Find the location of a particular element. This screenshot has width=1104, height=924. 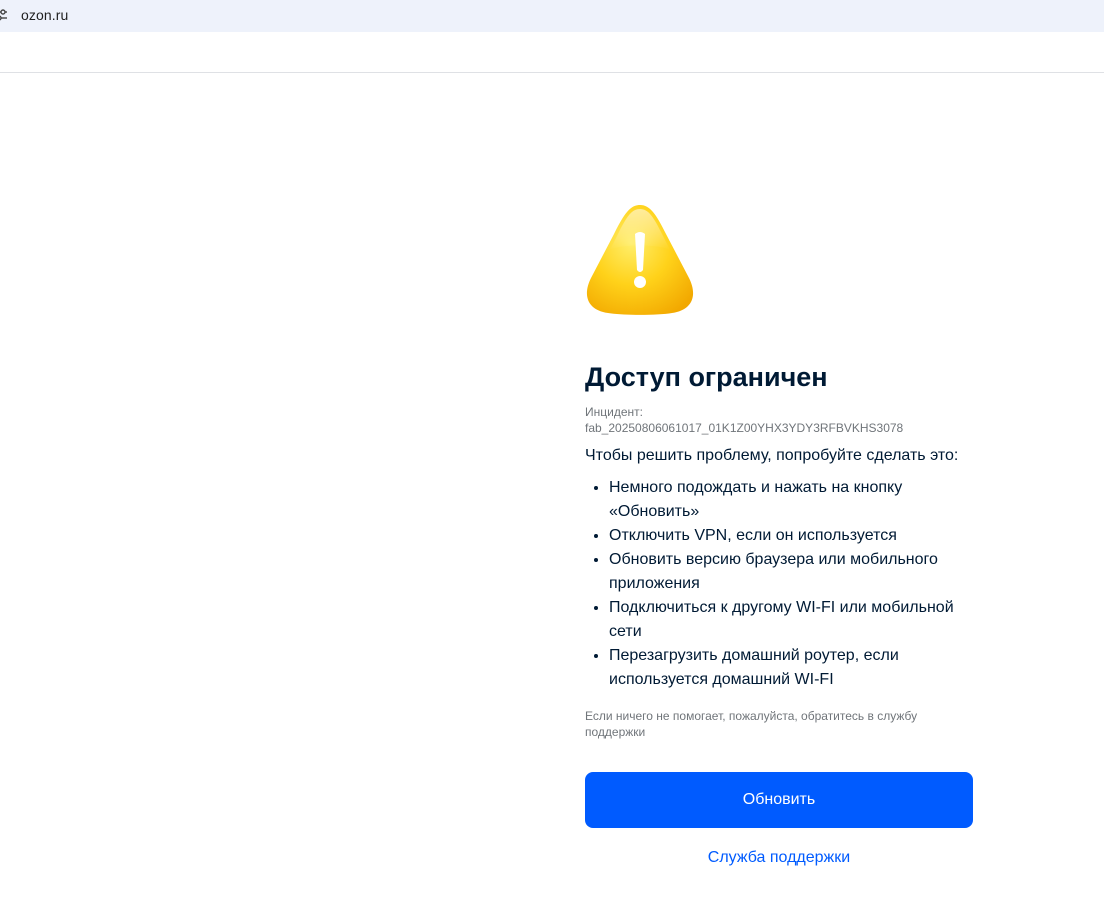

tune-icon is located at coordinates (3, 15).